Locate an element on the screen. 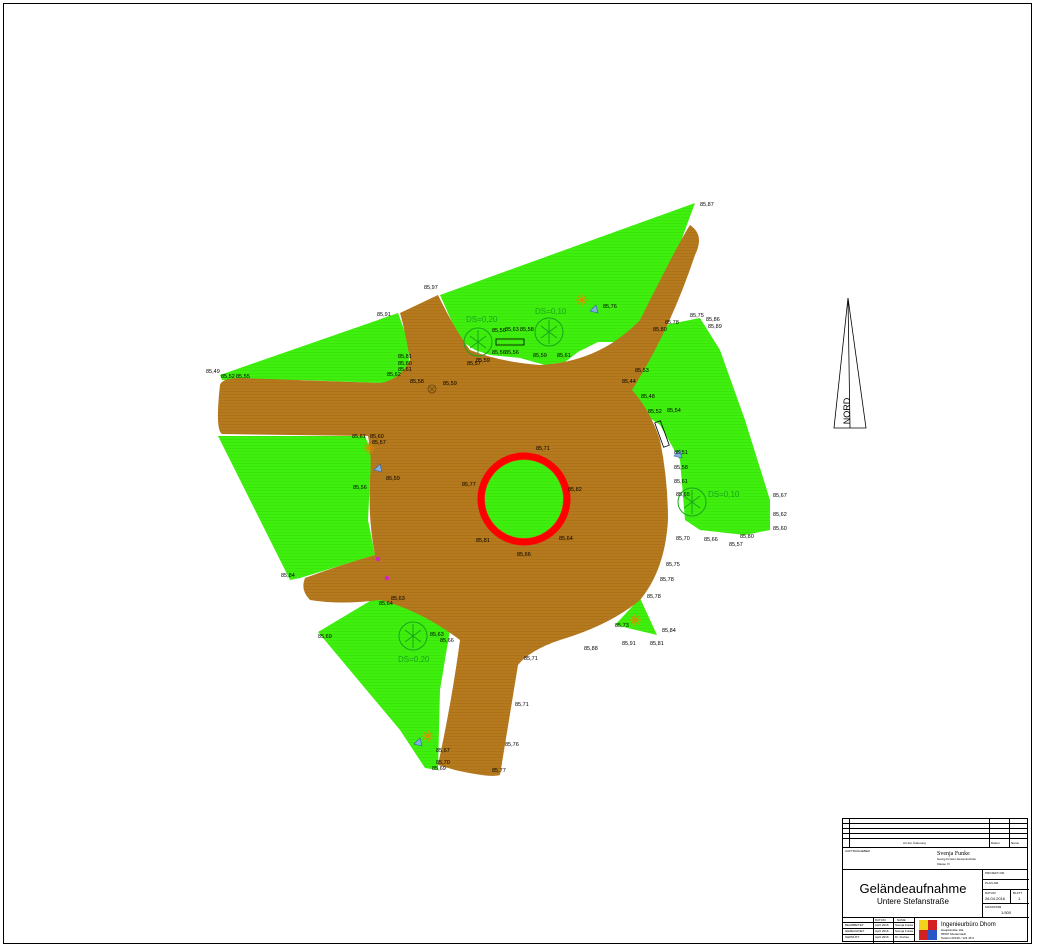 This screenshot has height=949, width=1038. client-school: Georg-Forster-Gesamtschule is located at coordinates (957, 859).